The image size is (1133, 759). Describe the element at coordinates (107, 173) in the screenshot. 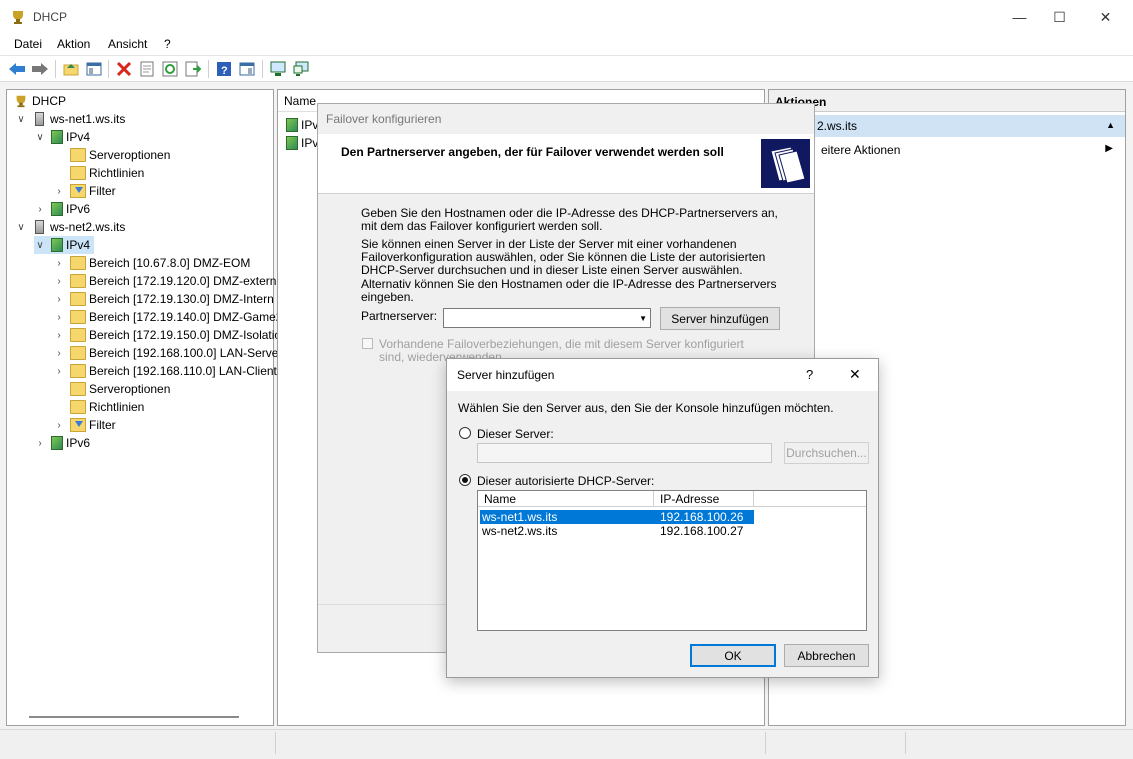

I see `tree-s1-richtlinien: Richtlinien` at that location.